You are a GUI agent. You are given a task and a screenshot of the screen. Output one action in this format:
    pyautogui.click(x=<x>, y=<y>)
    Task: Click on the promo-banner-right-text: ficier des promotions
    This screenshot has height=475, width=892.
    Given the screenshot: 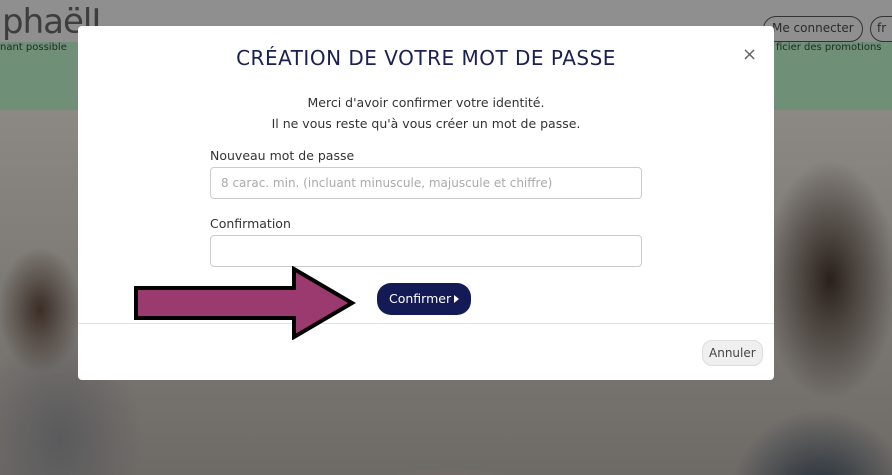 What is the action you would take?
    pyautogui.click(x=829, y=47)
    